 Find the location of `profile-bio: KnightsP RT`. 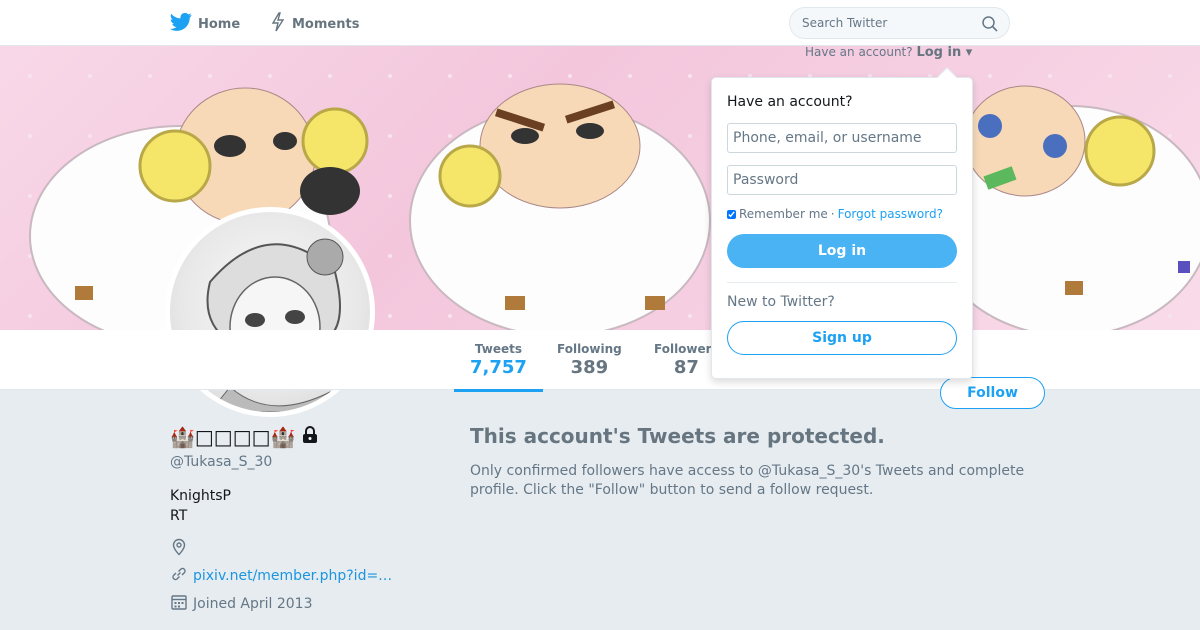

profile-bio: KnightsP RT is located at coordinates (200, 506).